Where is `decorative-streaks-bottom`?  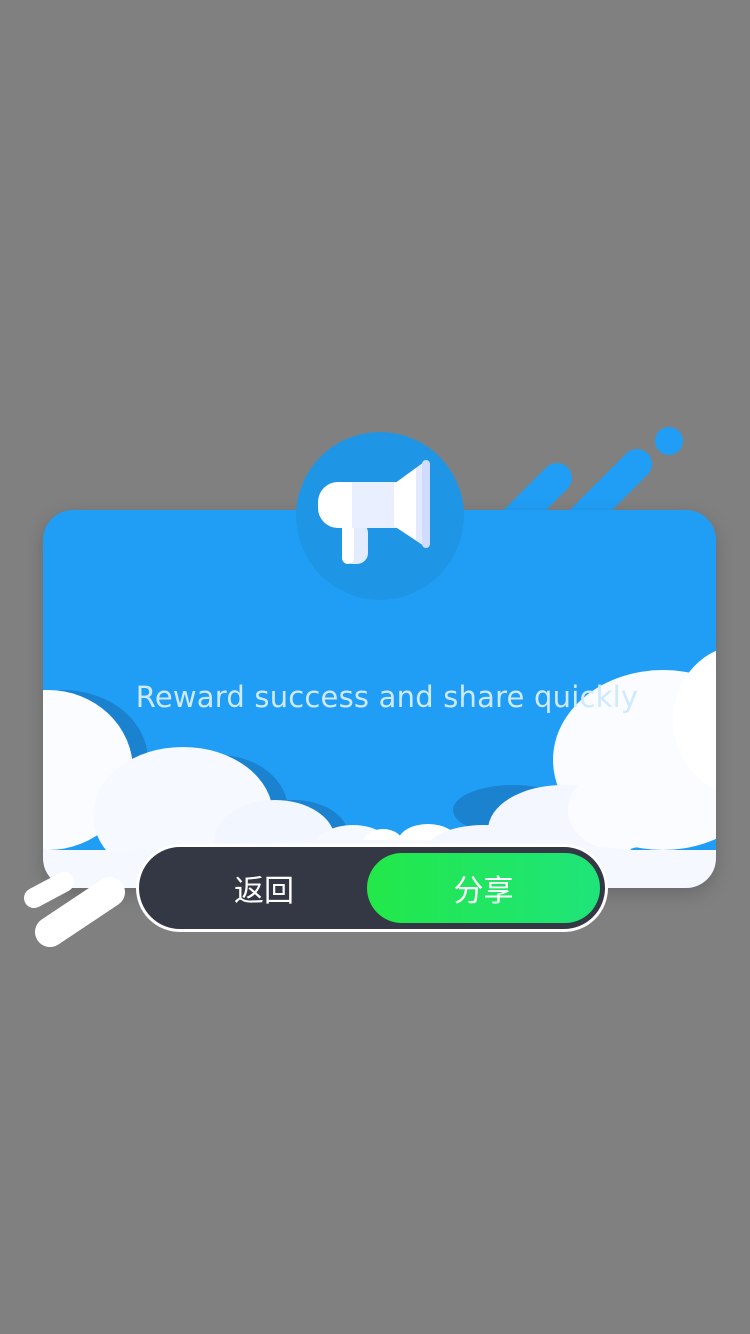
decorative-streaks-bottom is located at coordinates (74, 909).